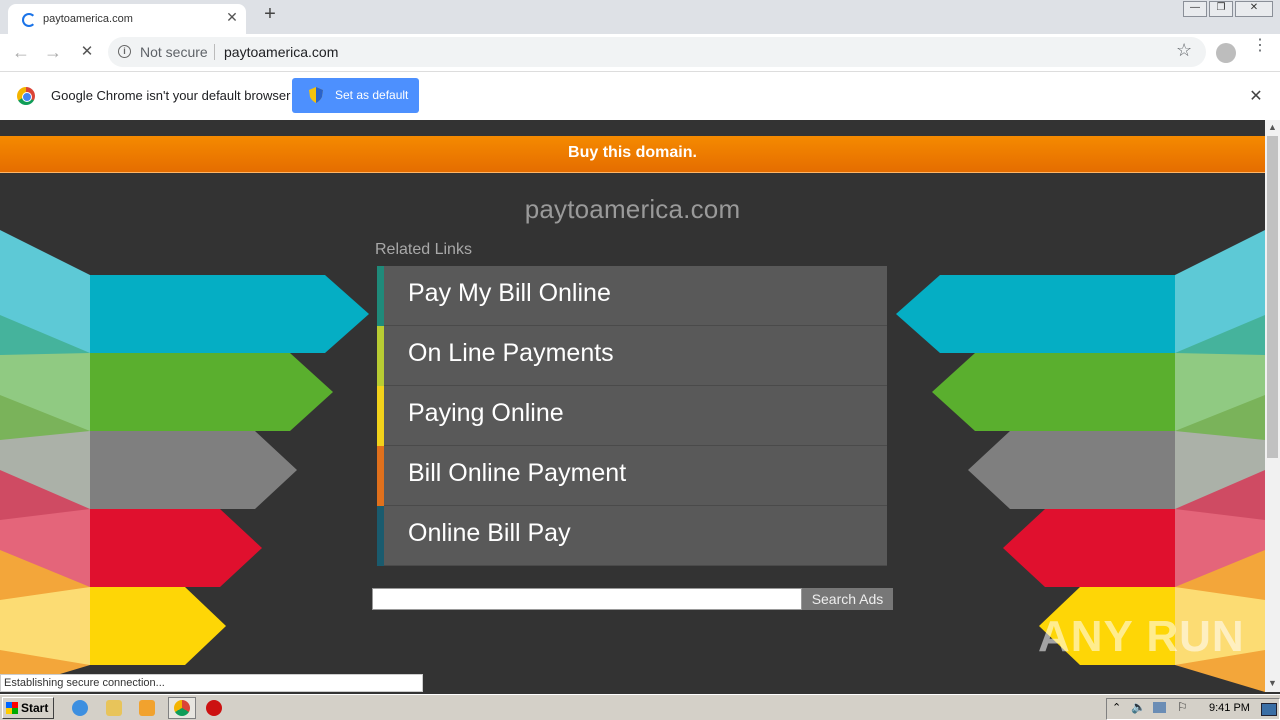 Image resolution: width=1280 pixels, height=720 pixels. What do you see at coordinates (147, 708) in the screenshot?
I see `media-player-icon` at bounding box center [147, 708].